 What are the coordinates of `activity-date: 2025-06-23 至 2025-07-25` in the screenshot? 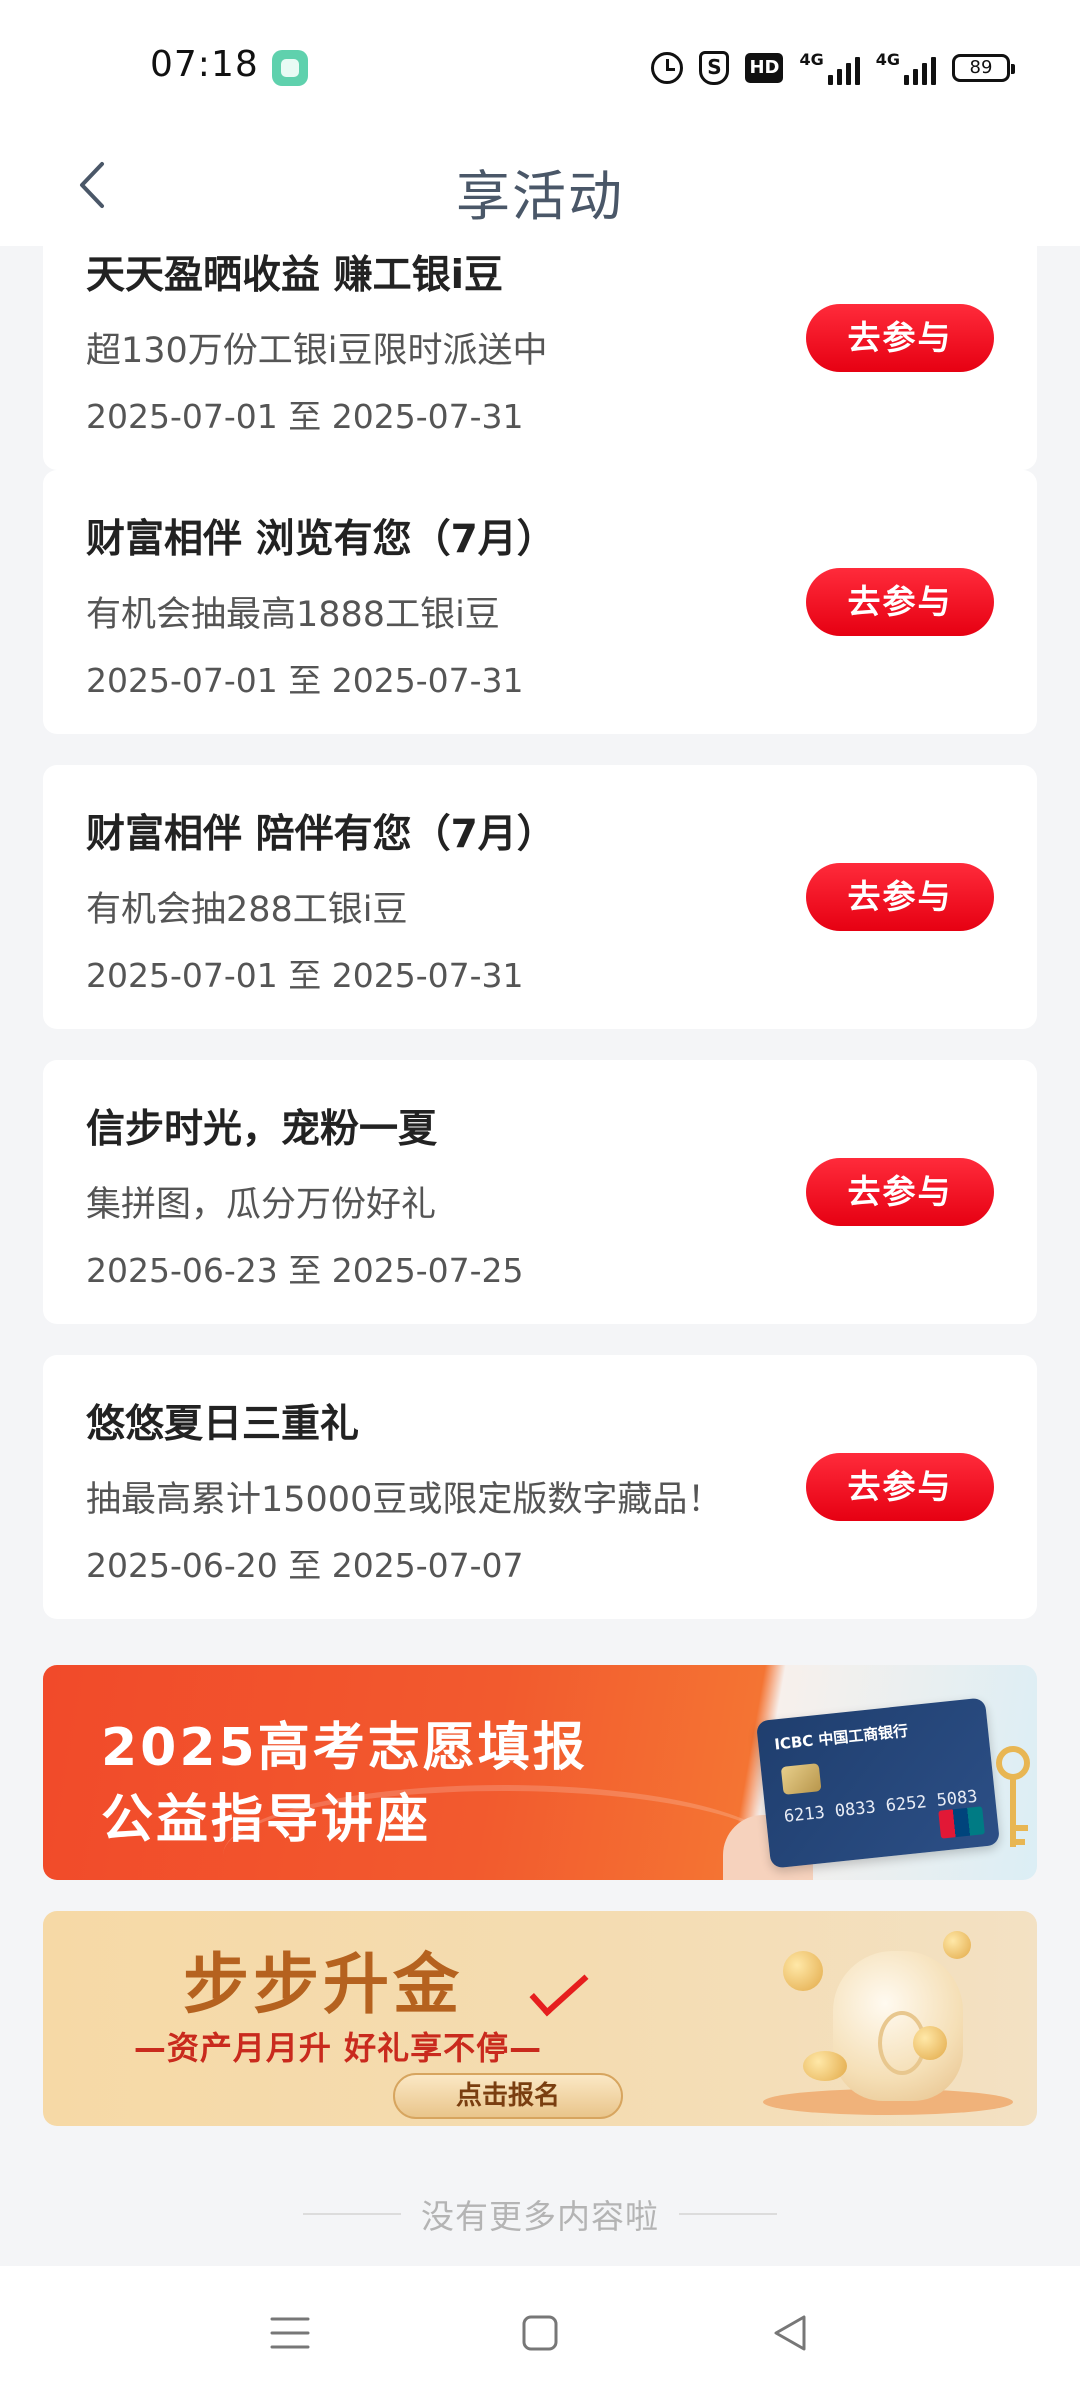 It's located at (305, 1270).